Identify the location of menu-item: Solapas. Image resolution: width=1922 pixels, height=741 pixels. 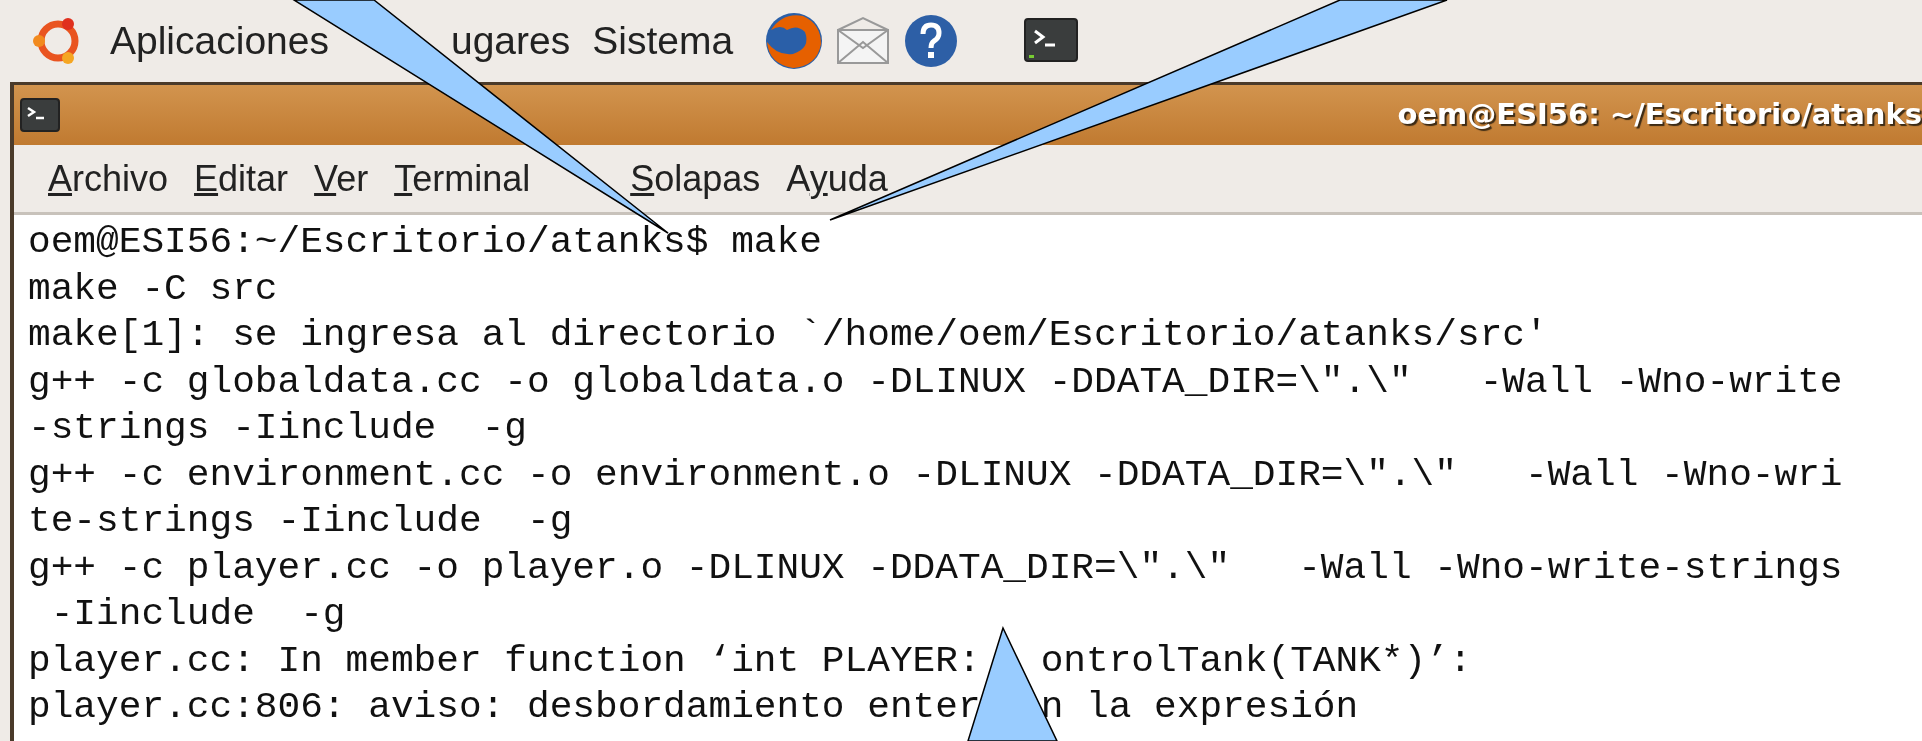
(695, 178).